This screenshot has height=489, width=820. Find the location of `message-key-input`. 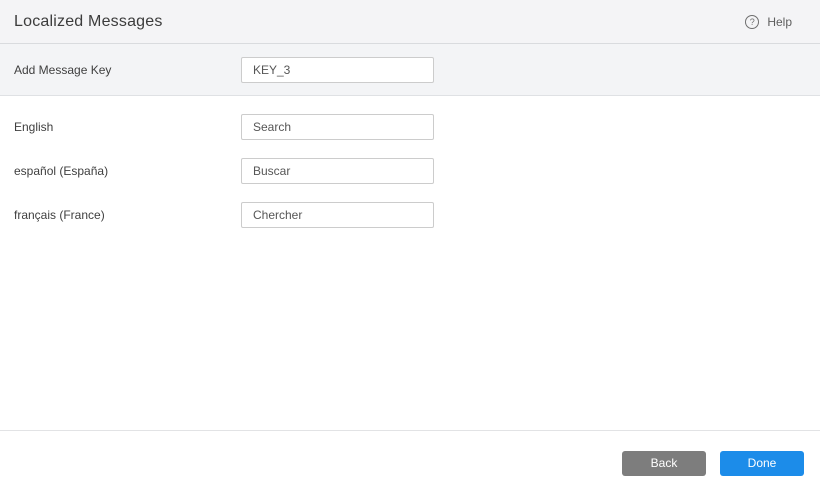

message-key-input is located at coordinates (337, 69).